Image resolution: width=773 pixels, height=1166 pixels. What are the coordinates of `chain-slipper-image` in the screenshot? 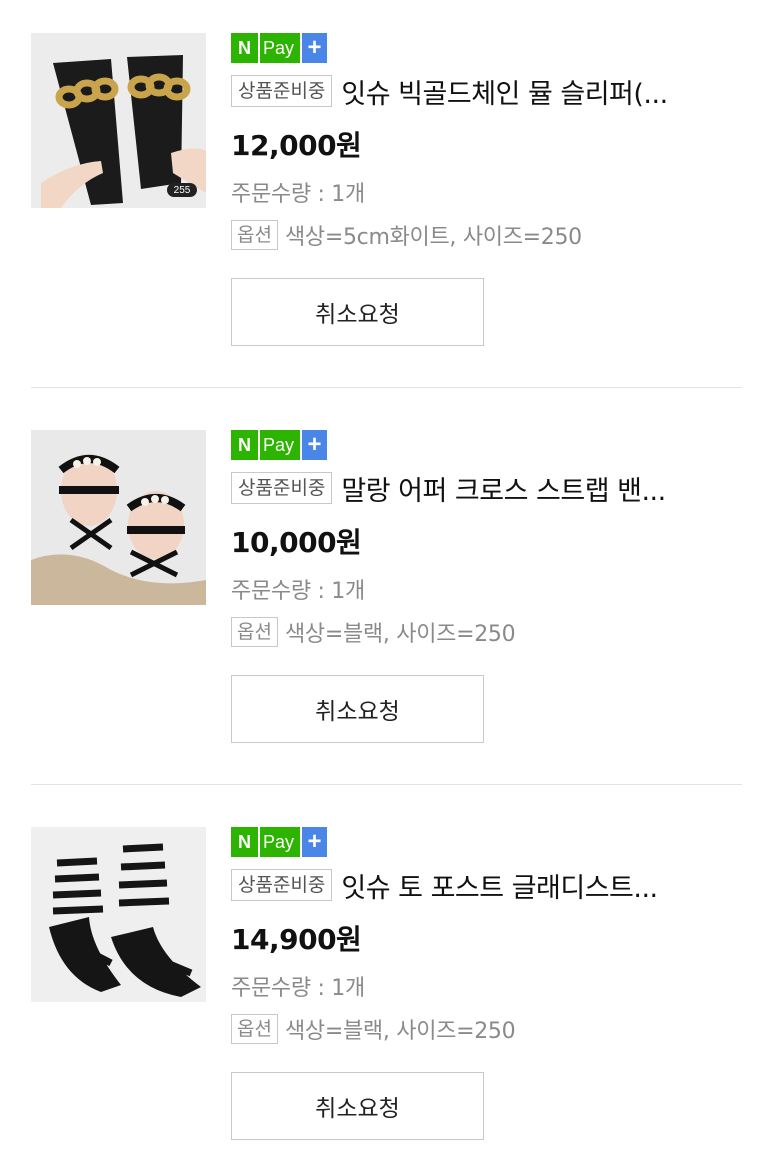 It's located at (118, 120).